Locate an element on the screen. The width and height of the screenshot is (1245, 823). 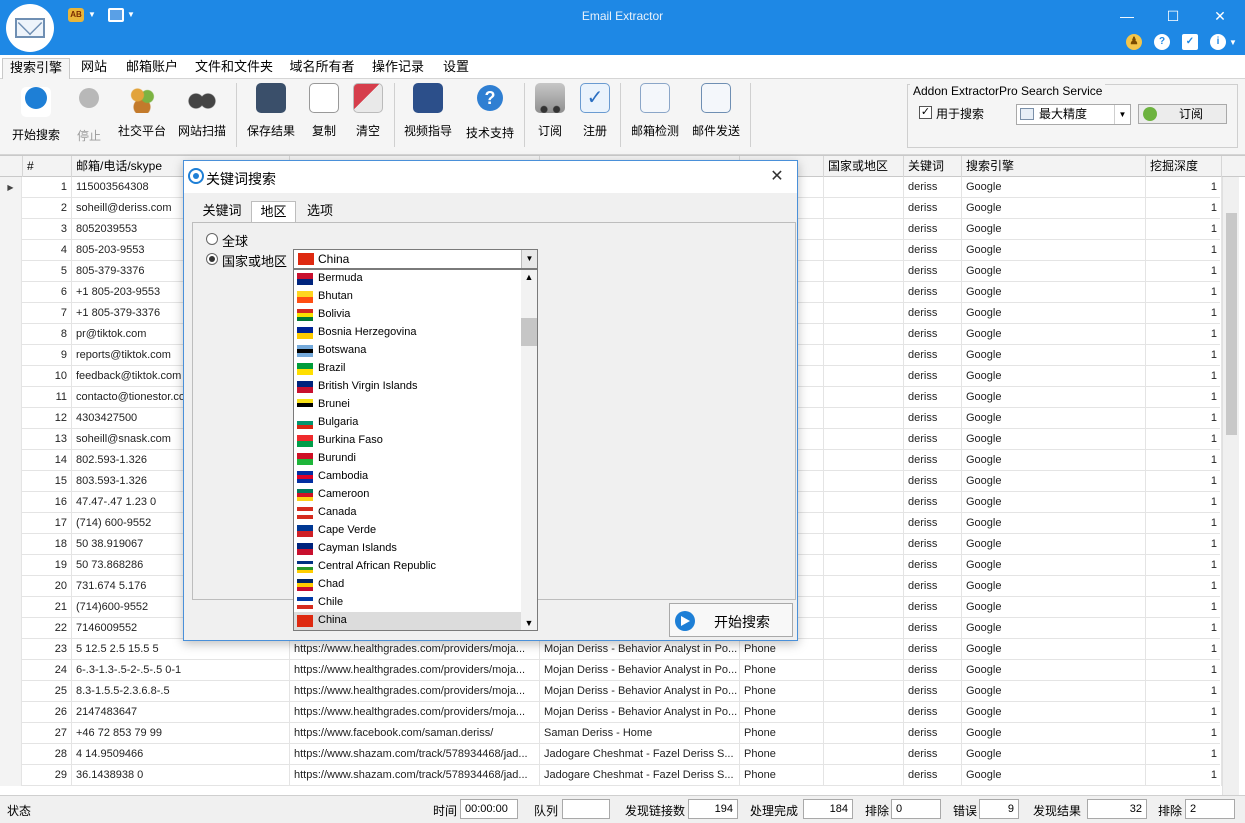
cell-index: 3 is located at coordinates (47, 229).